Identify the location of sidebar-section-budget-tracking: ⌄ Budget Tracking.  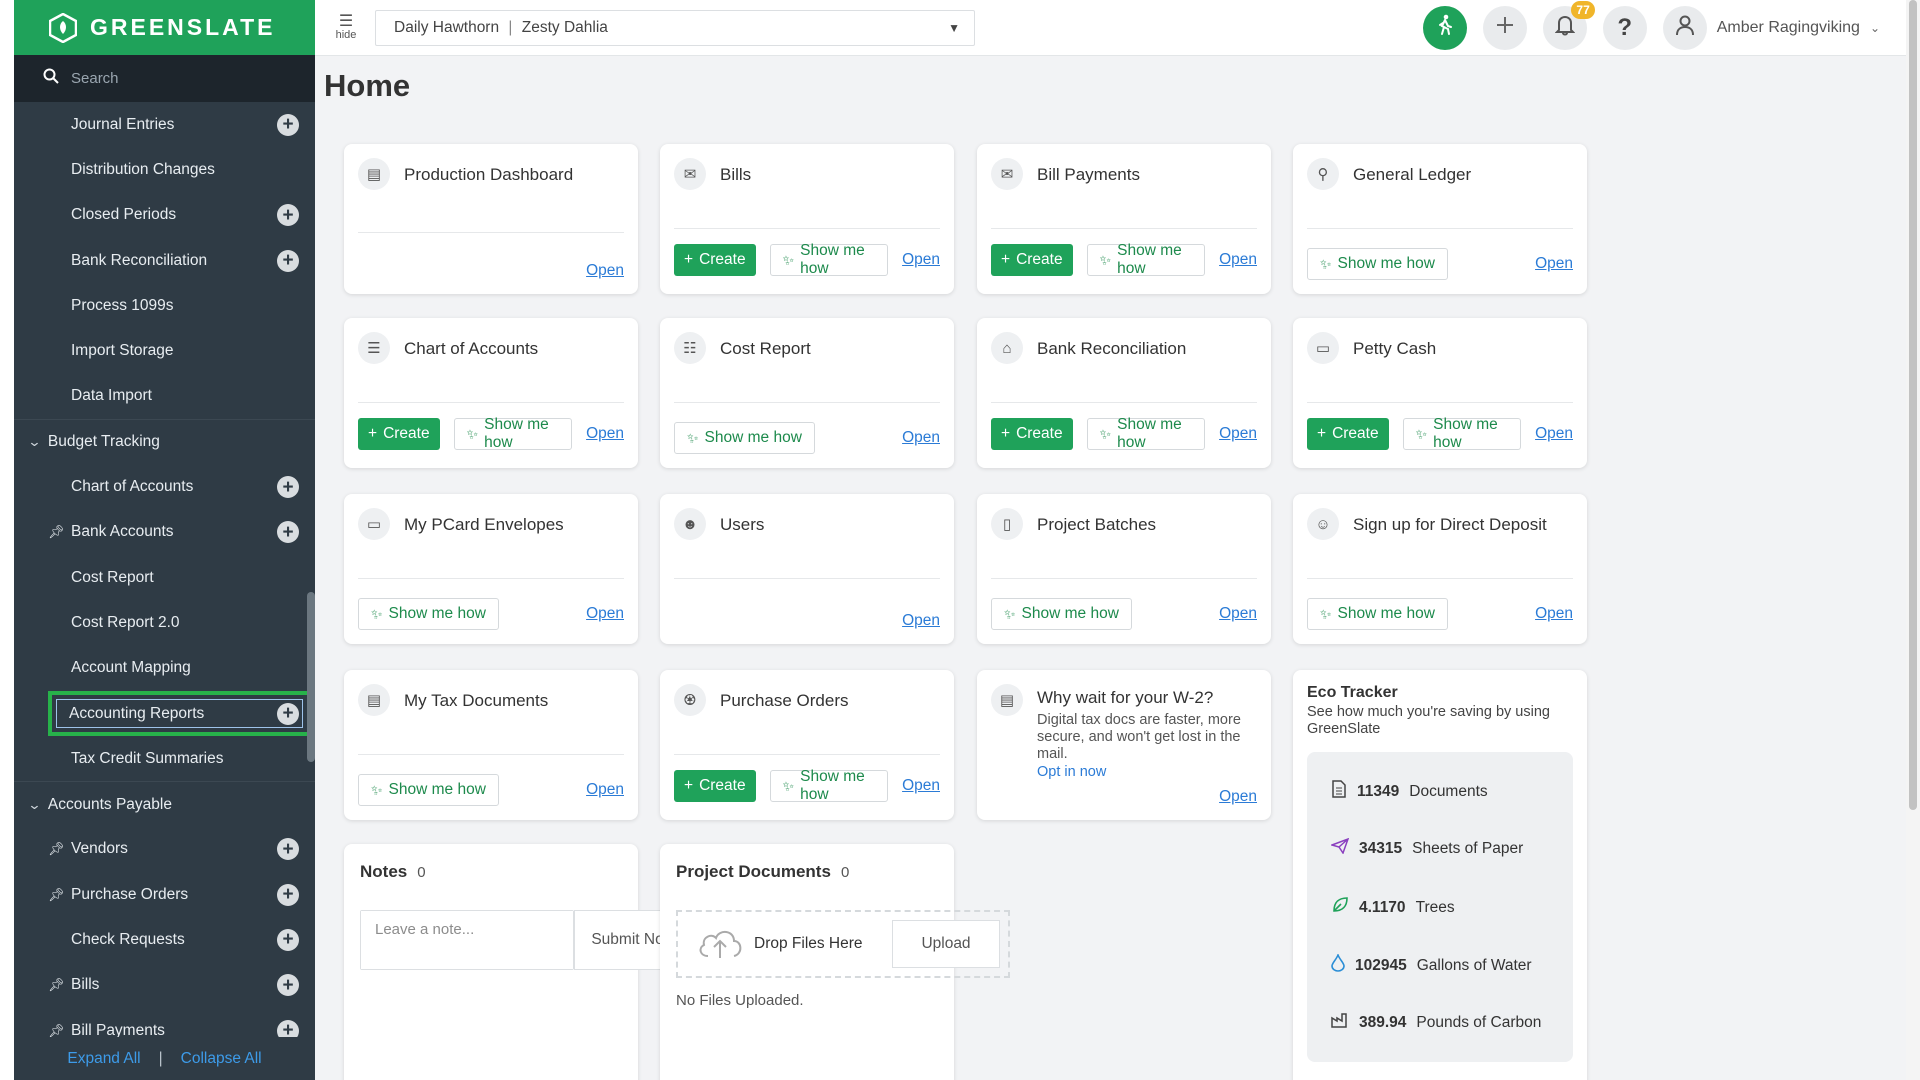
(164, 441).